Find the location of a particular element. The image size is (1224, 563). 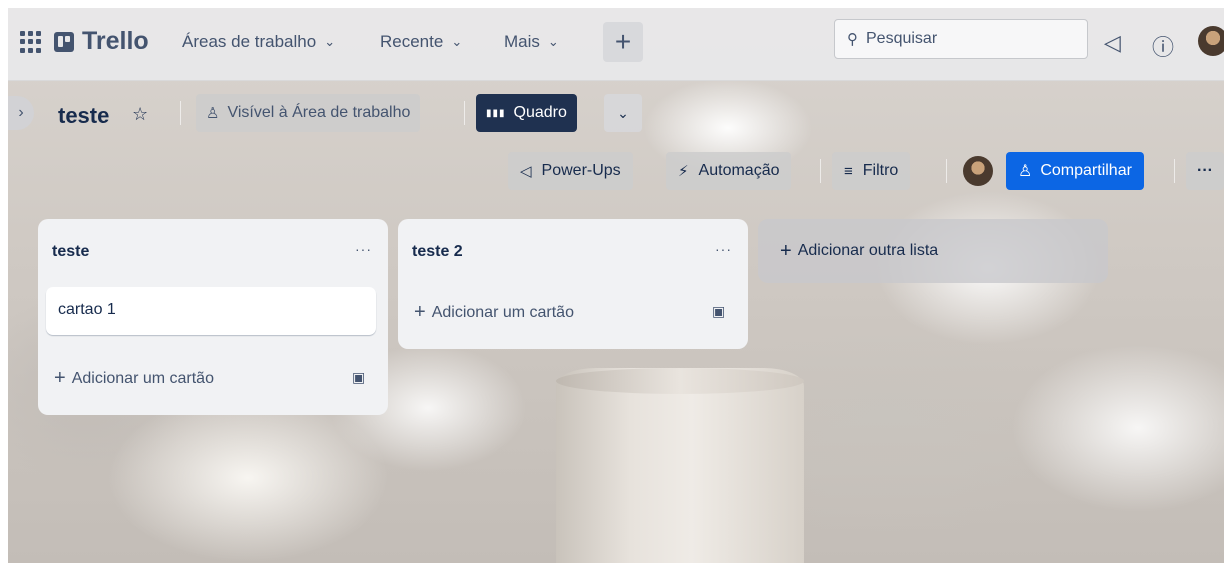

member-avatar is located at coordinates (978, 171).